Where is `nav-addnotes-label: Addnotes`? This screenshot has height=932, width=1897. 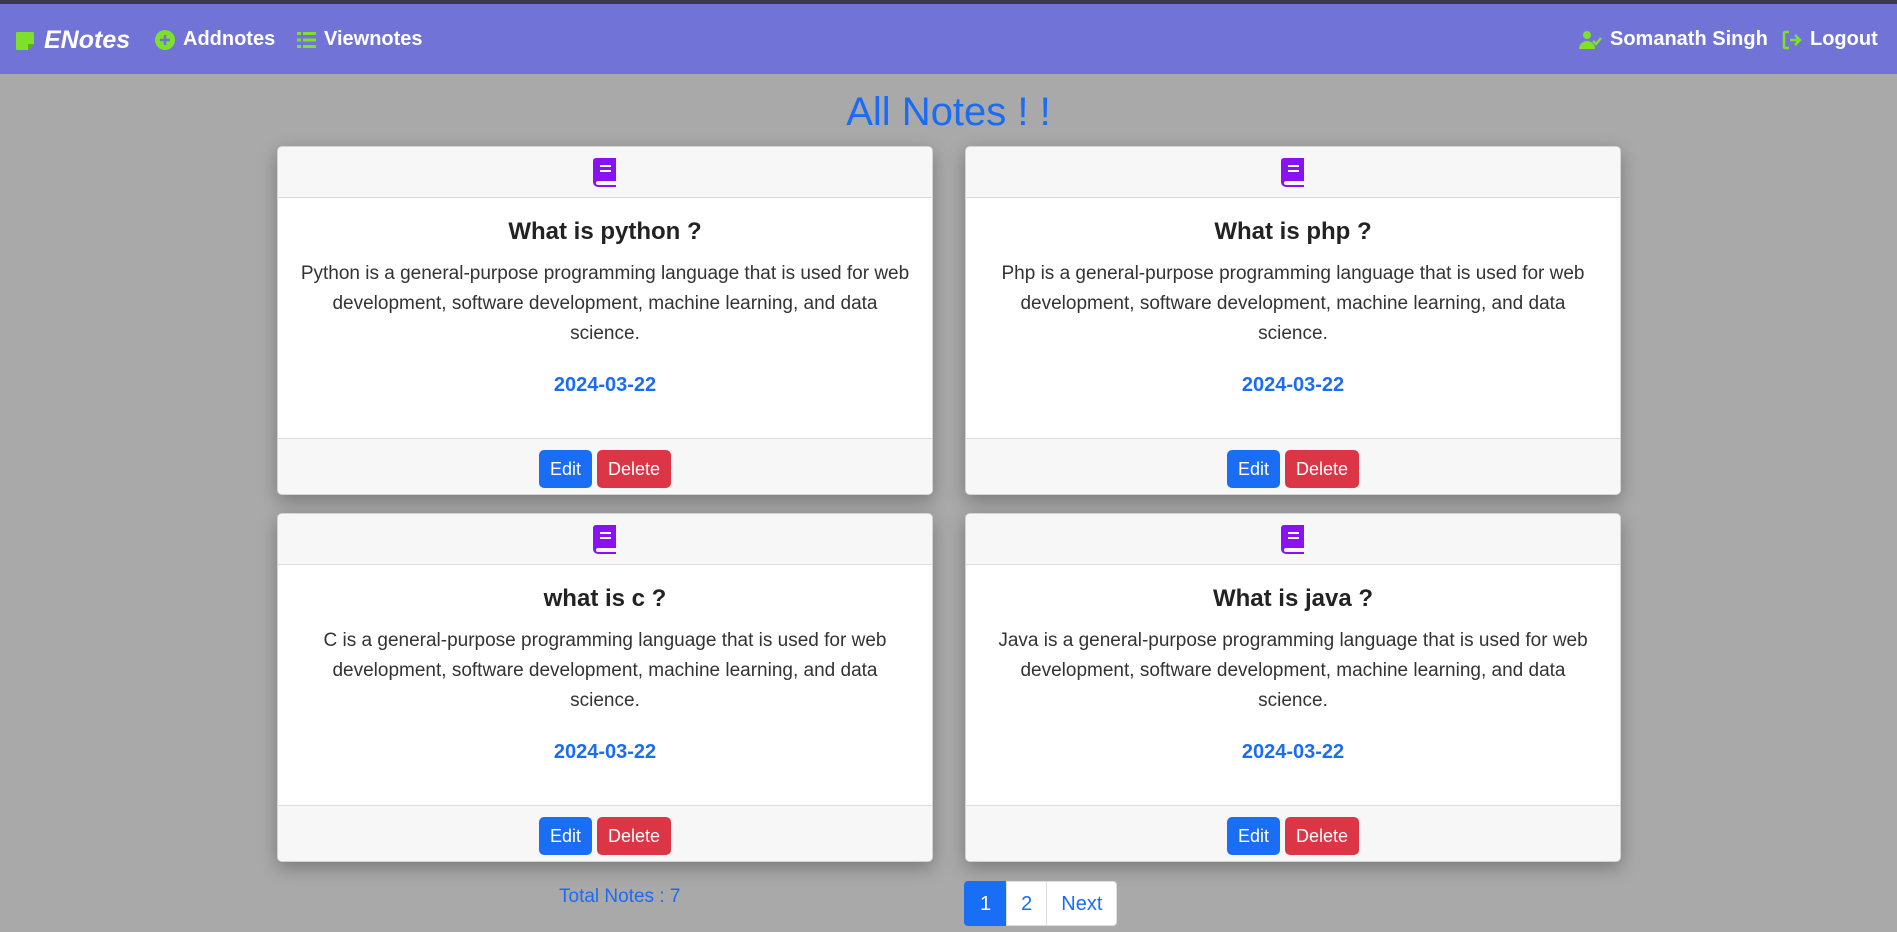 nav-addnotes-label: Addnotes is located at coordinates (229, 39).